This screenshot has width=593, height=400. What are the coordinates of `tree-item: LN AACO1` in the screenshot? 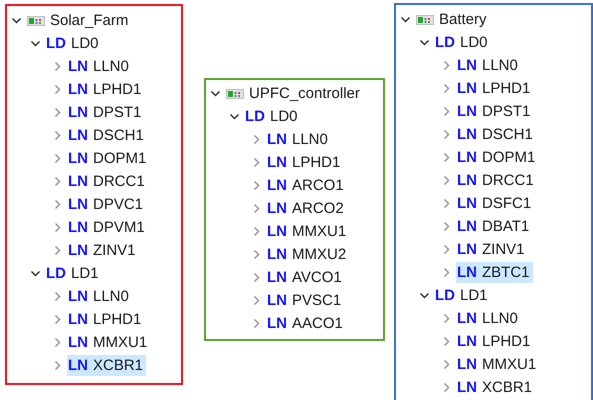 It's located at (306, 323).